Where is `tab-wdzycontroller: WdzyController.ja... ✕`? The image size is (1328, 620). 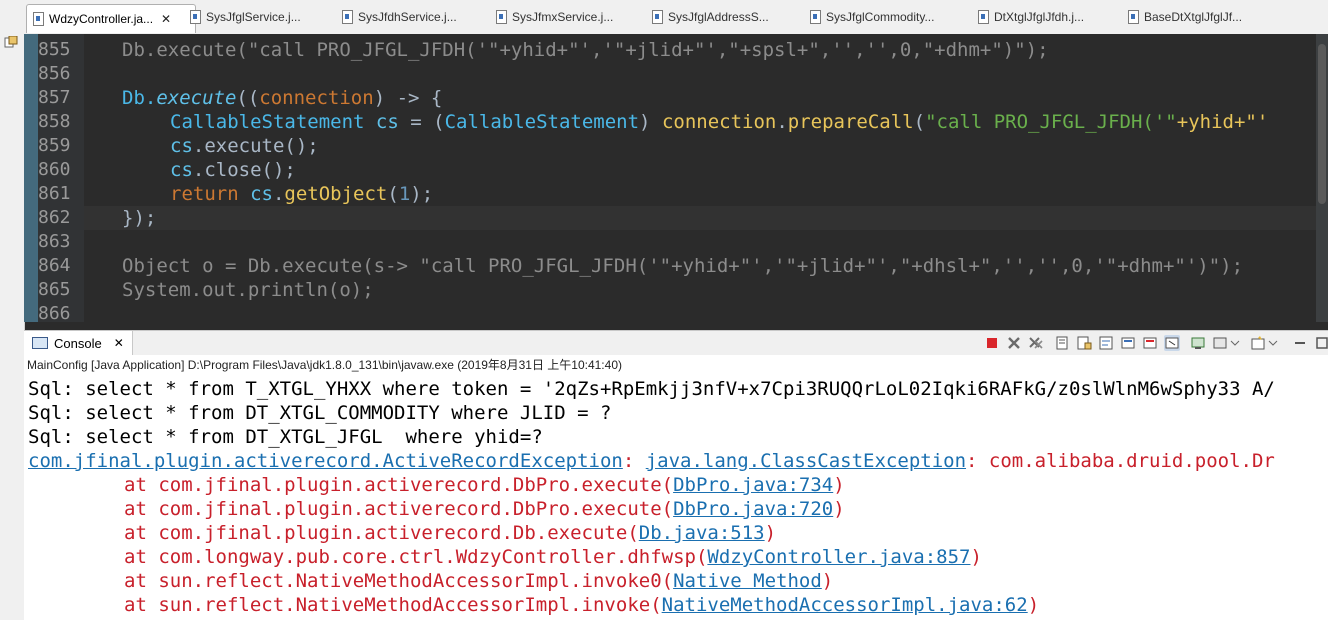 tab-wdzycontroller: WdzyController.ja... ✕ is located at coordinates (111, 18).